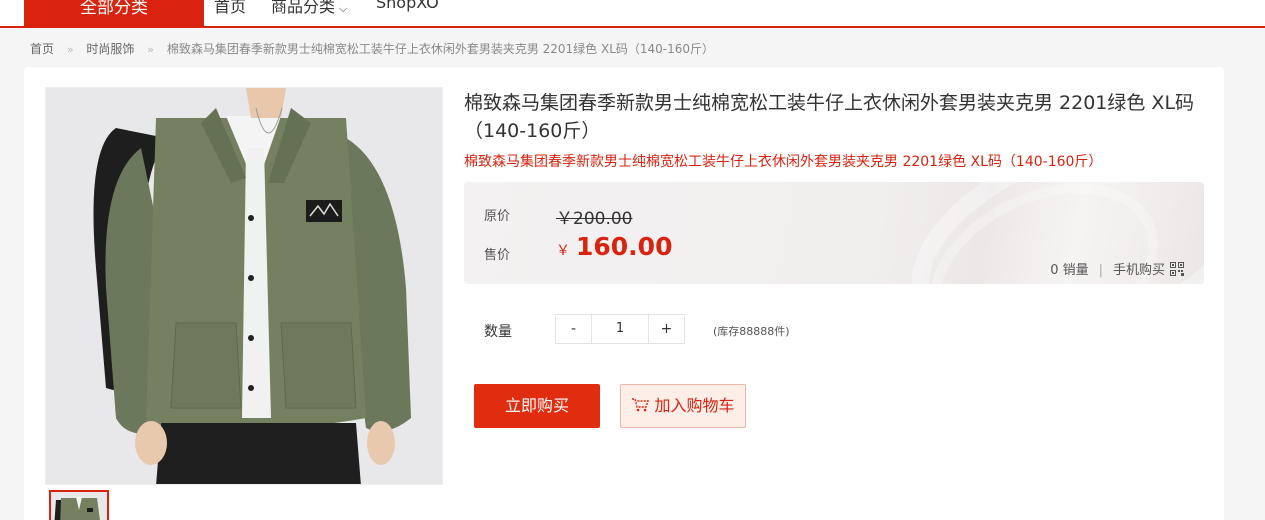 This screenshot has height=520, width=1265. I want to click on breadcrumb-home: 首页, so click(42, 49).